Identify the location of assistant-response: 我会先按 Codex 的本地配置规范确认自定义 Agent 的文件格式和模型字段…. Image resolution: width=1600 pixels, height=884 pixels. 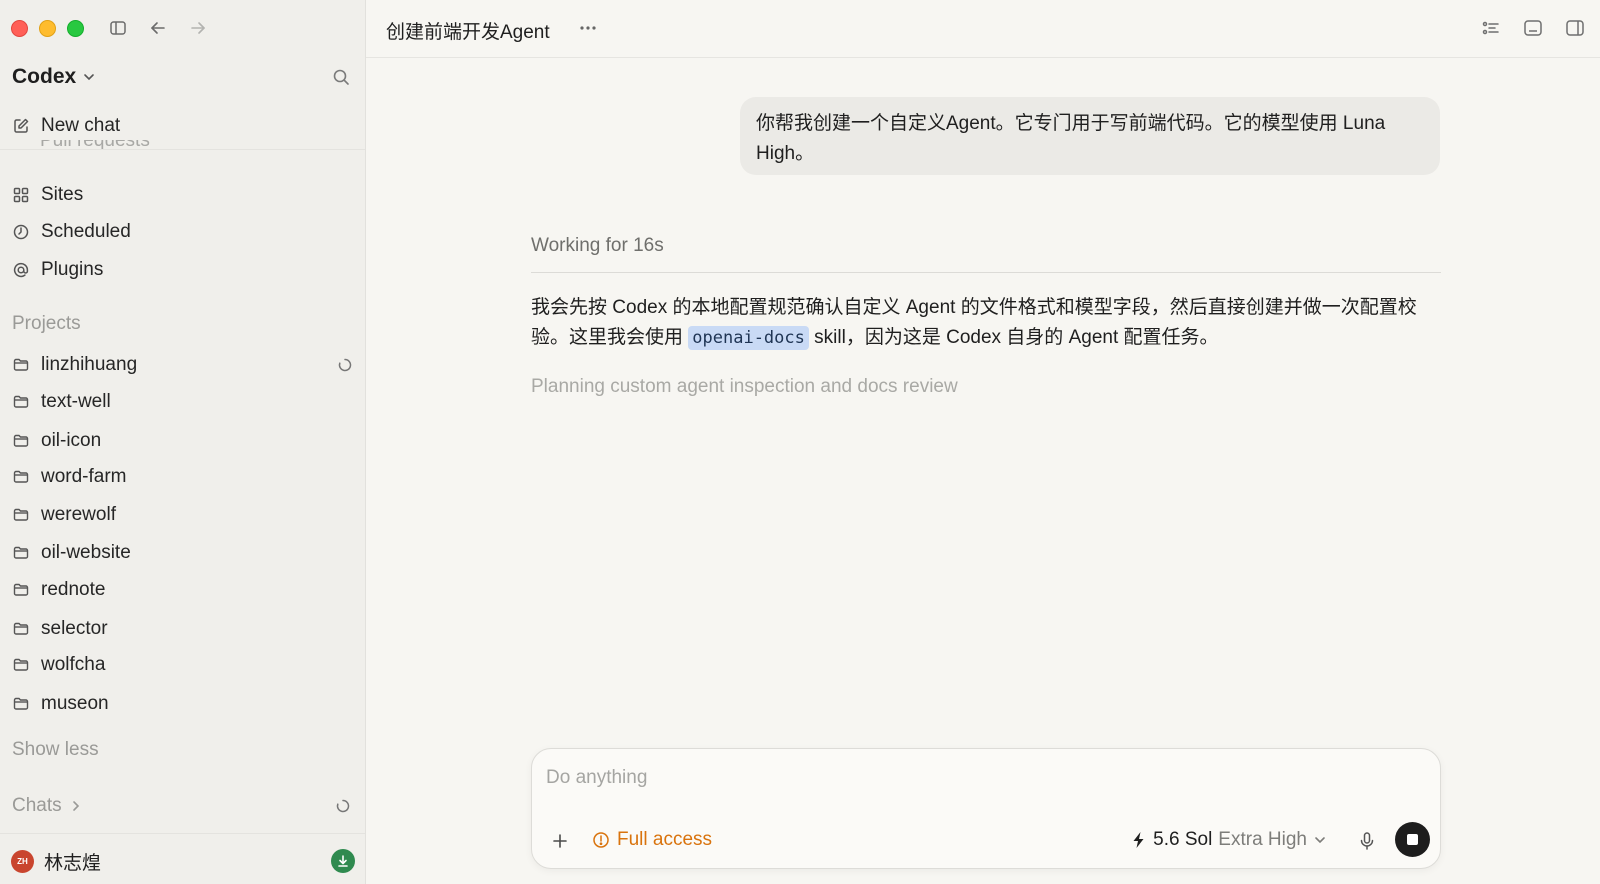
(986, 323).